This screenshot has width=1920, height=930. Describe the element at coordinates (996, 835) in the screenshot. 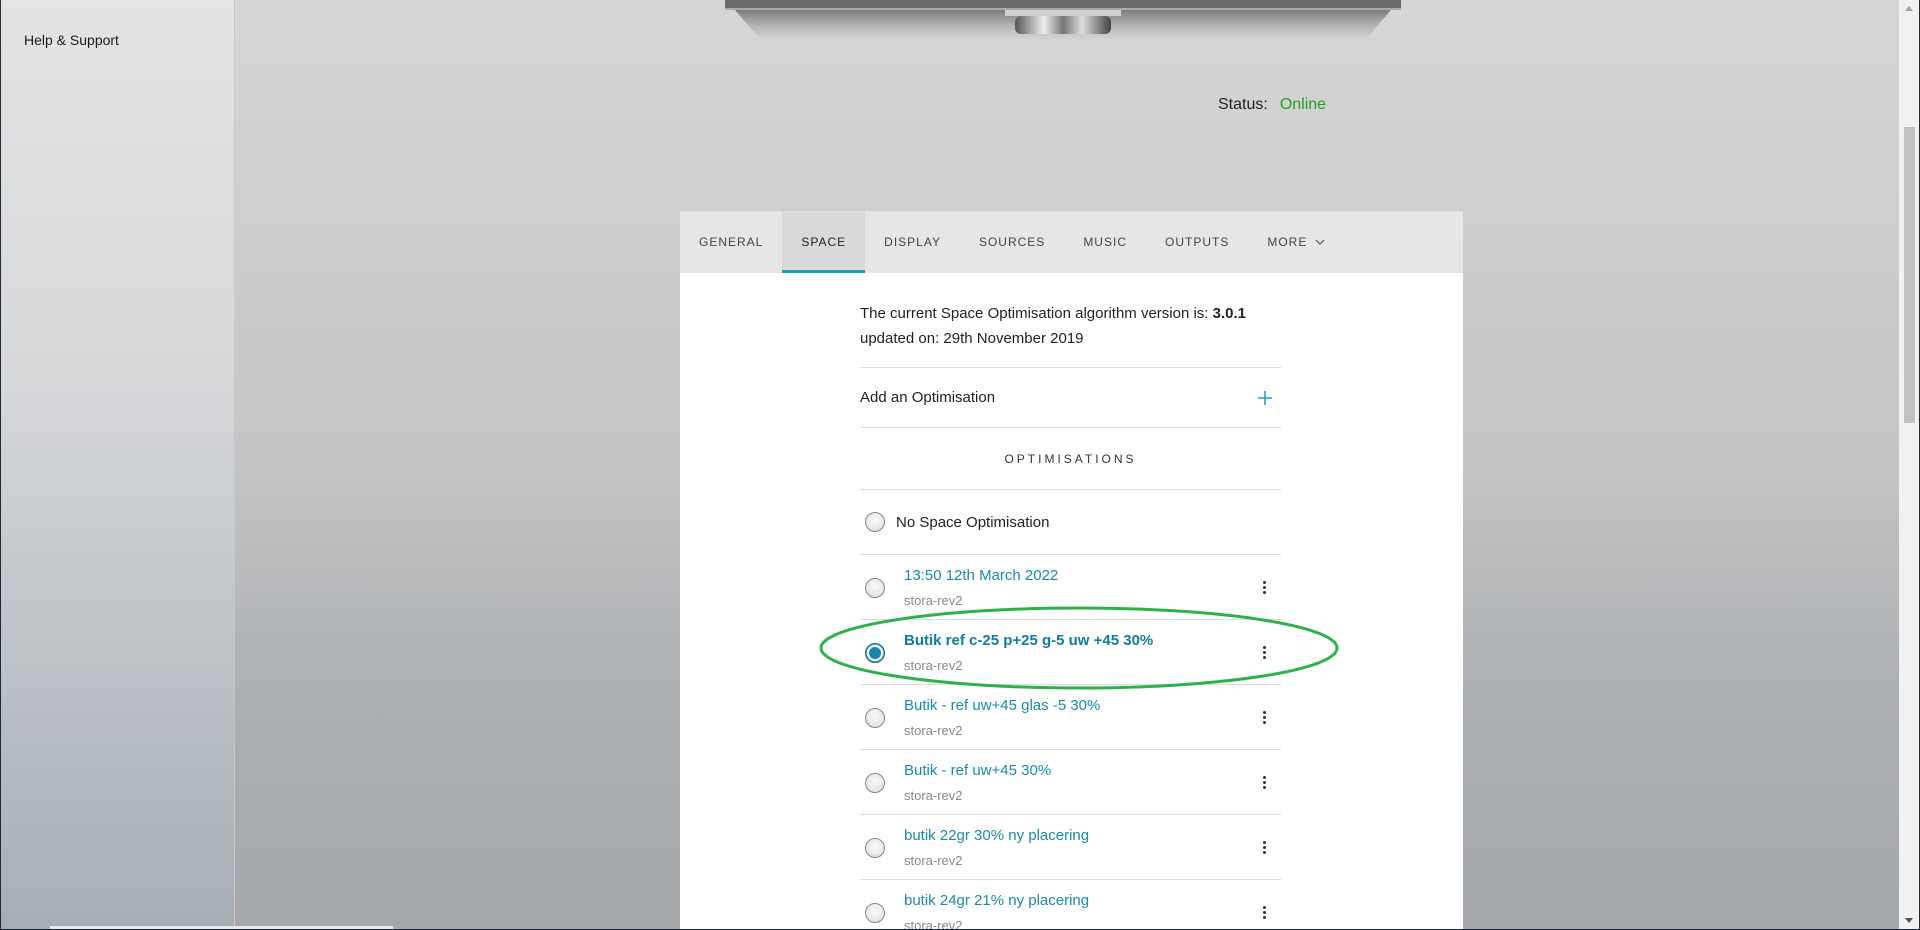

I see `optimisation-name: butik 22gr 30% ny placering` at that location.